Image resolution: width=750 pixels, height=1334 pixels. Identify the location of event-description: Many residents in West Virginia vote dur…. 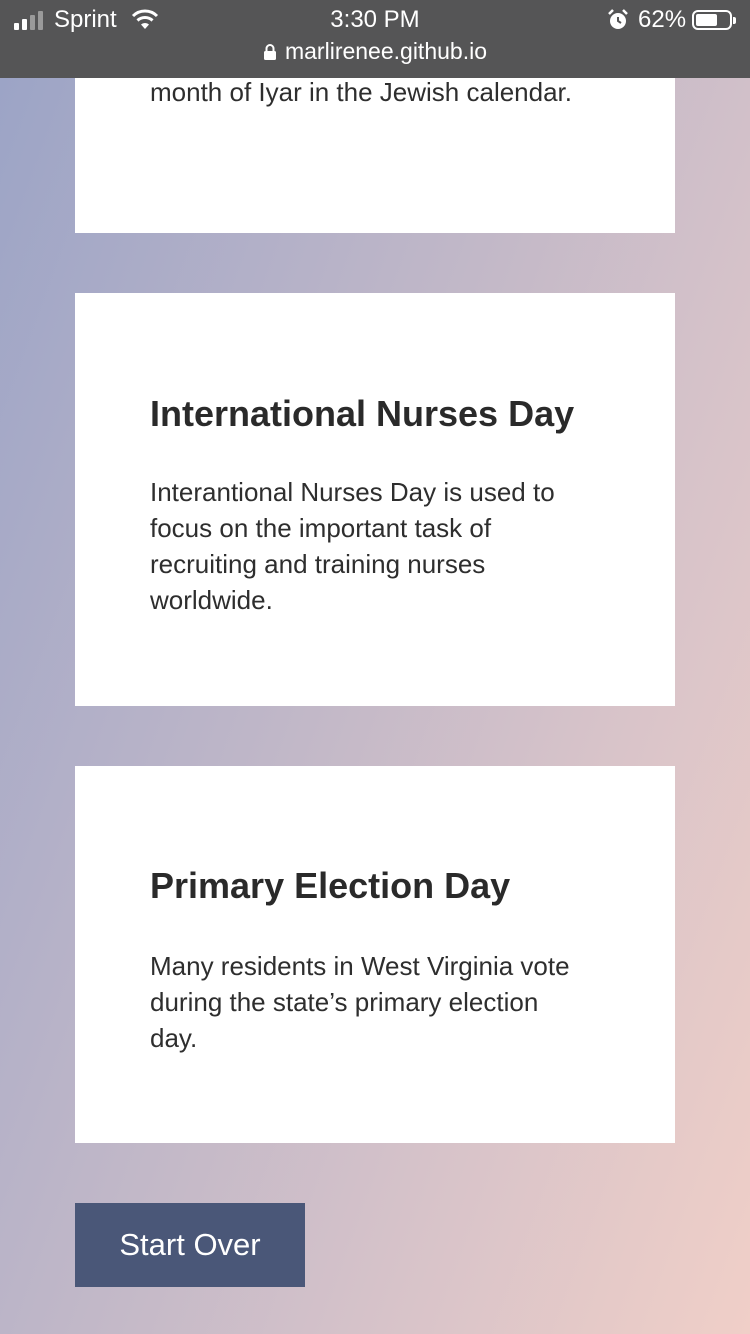
(360, 1002).